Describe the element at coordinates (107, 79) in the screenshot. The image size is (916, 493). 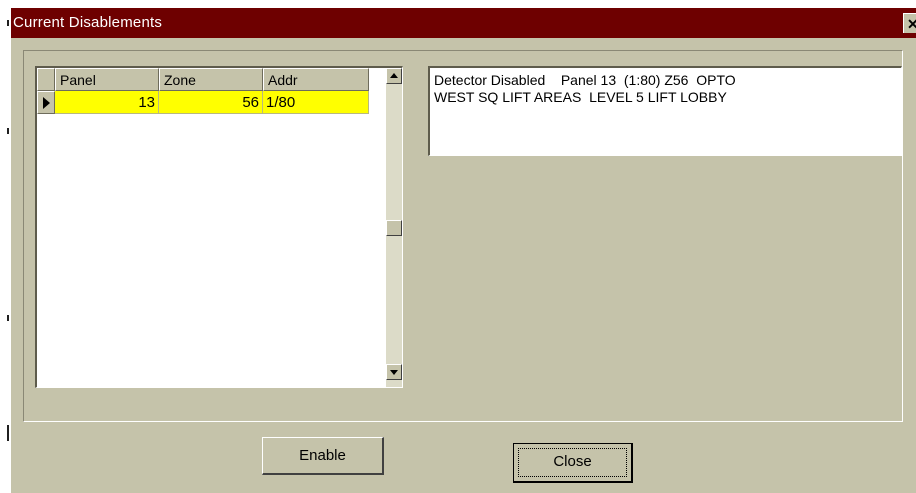
I see `column-header-panel: Panel` at that location.